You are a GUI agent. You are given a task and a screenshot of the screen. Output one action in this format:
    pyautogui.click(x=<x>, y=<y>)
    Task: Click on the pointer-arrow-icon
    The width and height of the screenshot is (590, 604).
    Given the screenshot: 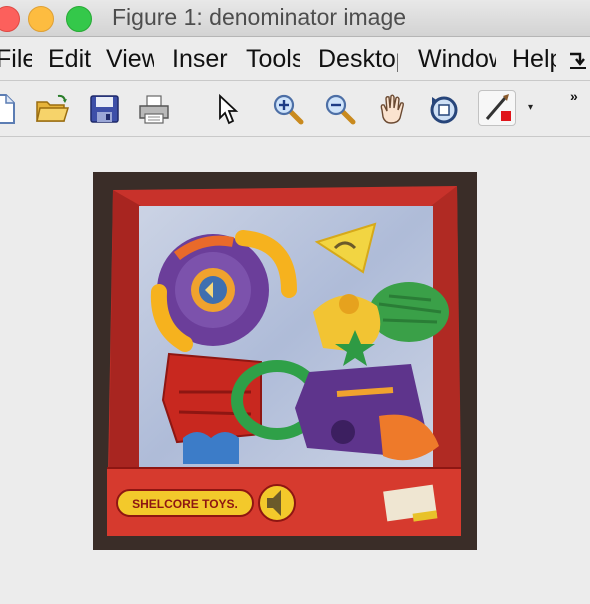 What is the action you would take?
    pyautogui.click(x=229, y=109)
    